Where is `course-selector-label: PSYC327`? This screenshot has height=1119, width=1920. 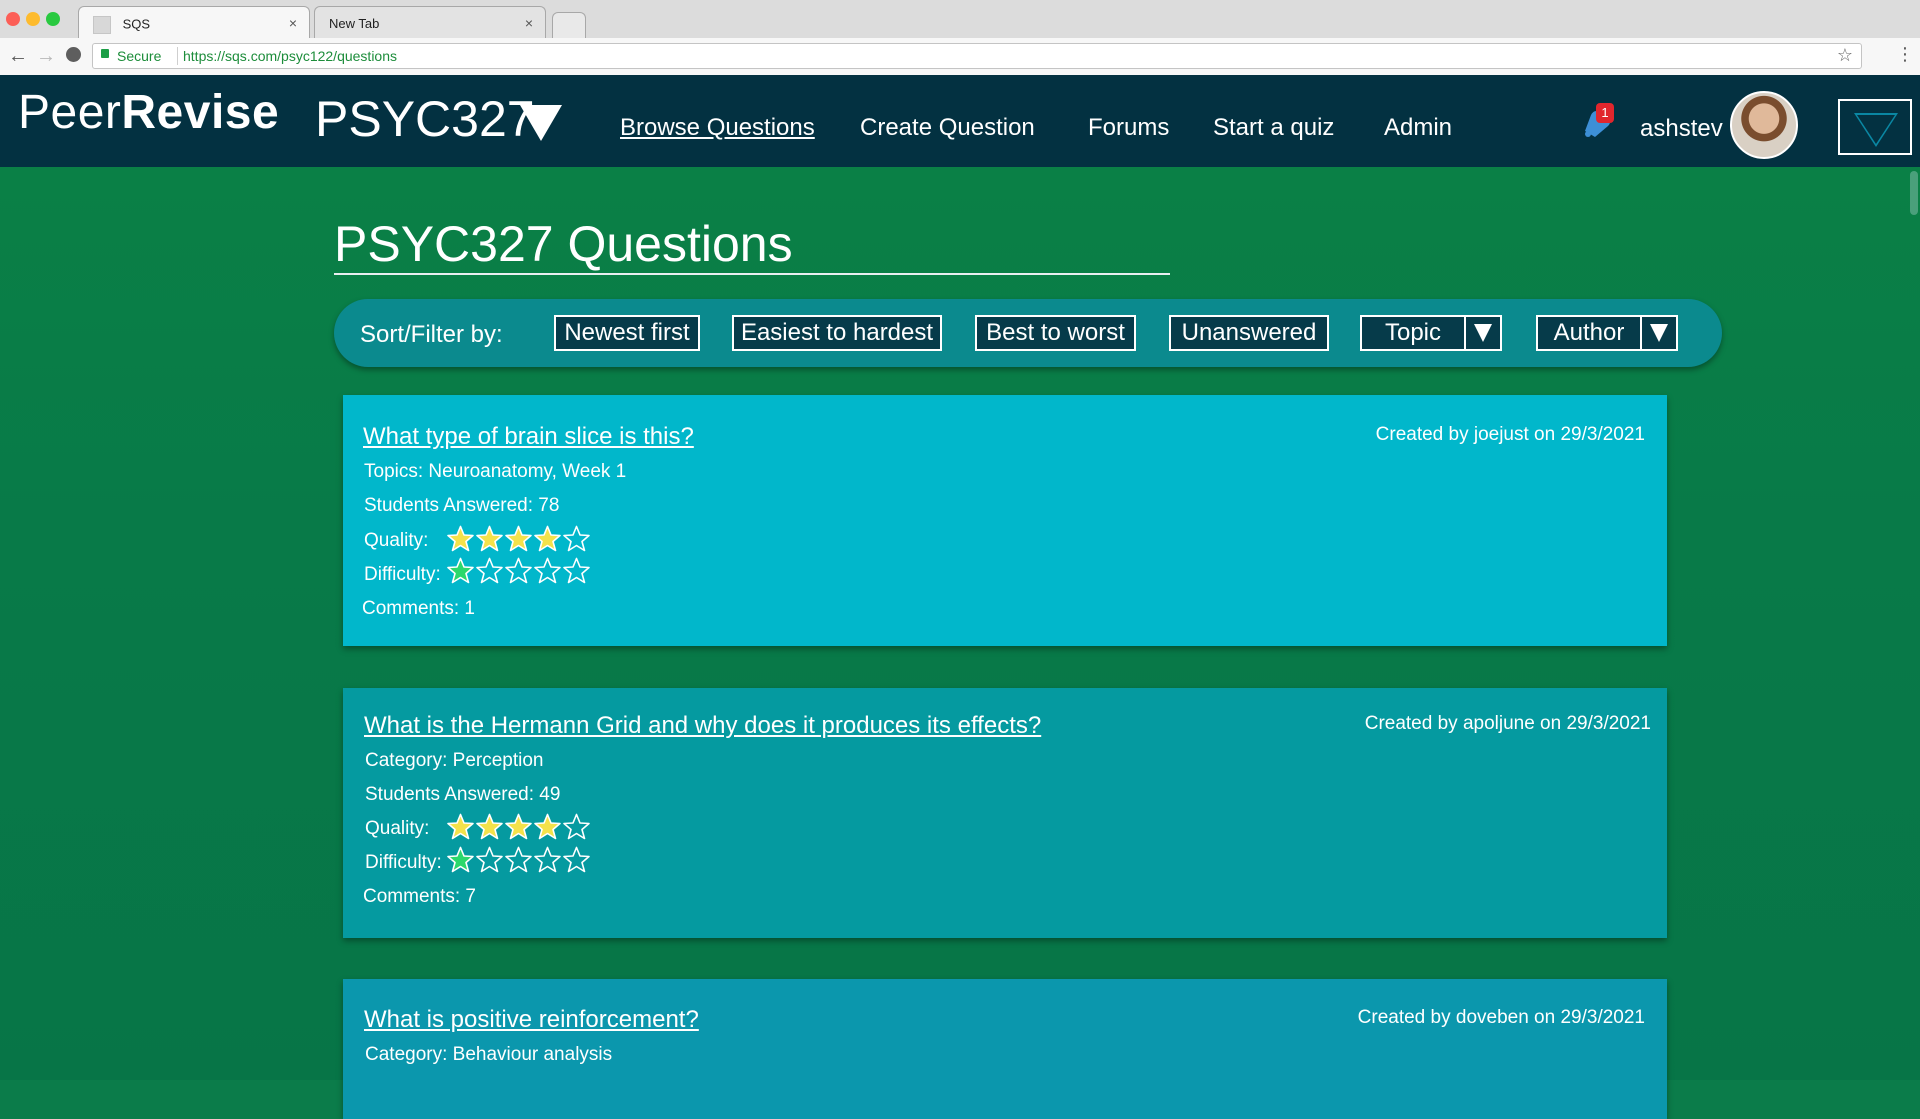
course-selector-label: PSYC327 is located at coordinates (425, 119).